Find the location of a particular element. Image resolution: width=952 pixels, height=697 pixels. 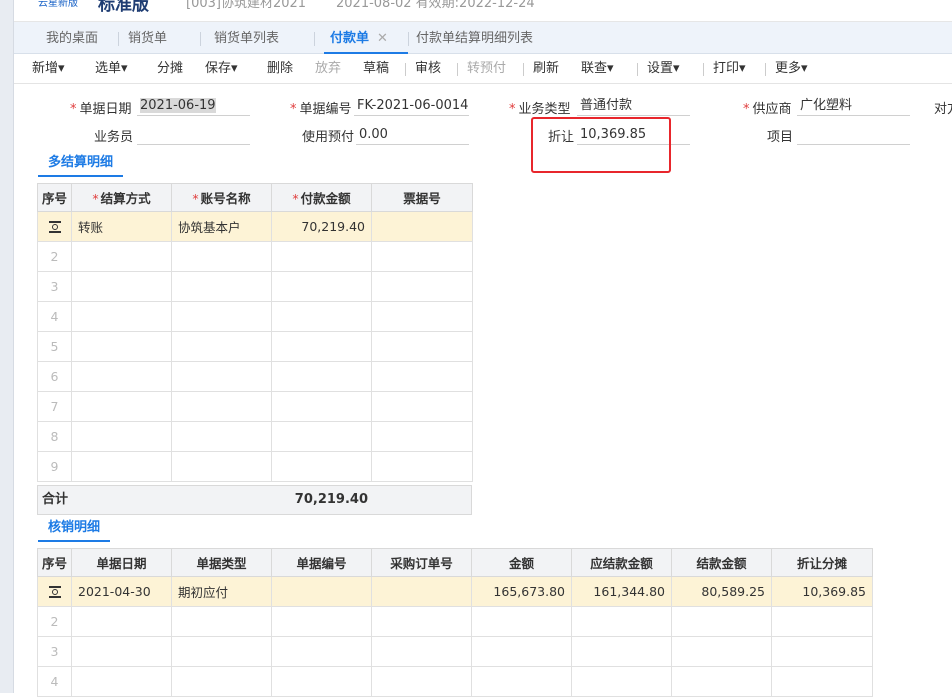

allocate-button: 分摊 is located at coordinates (170, 69).